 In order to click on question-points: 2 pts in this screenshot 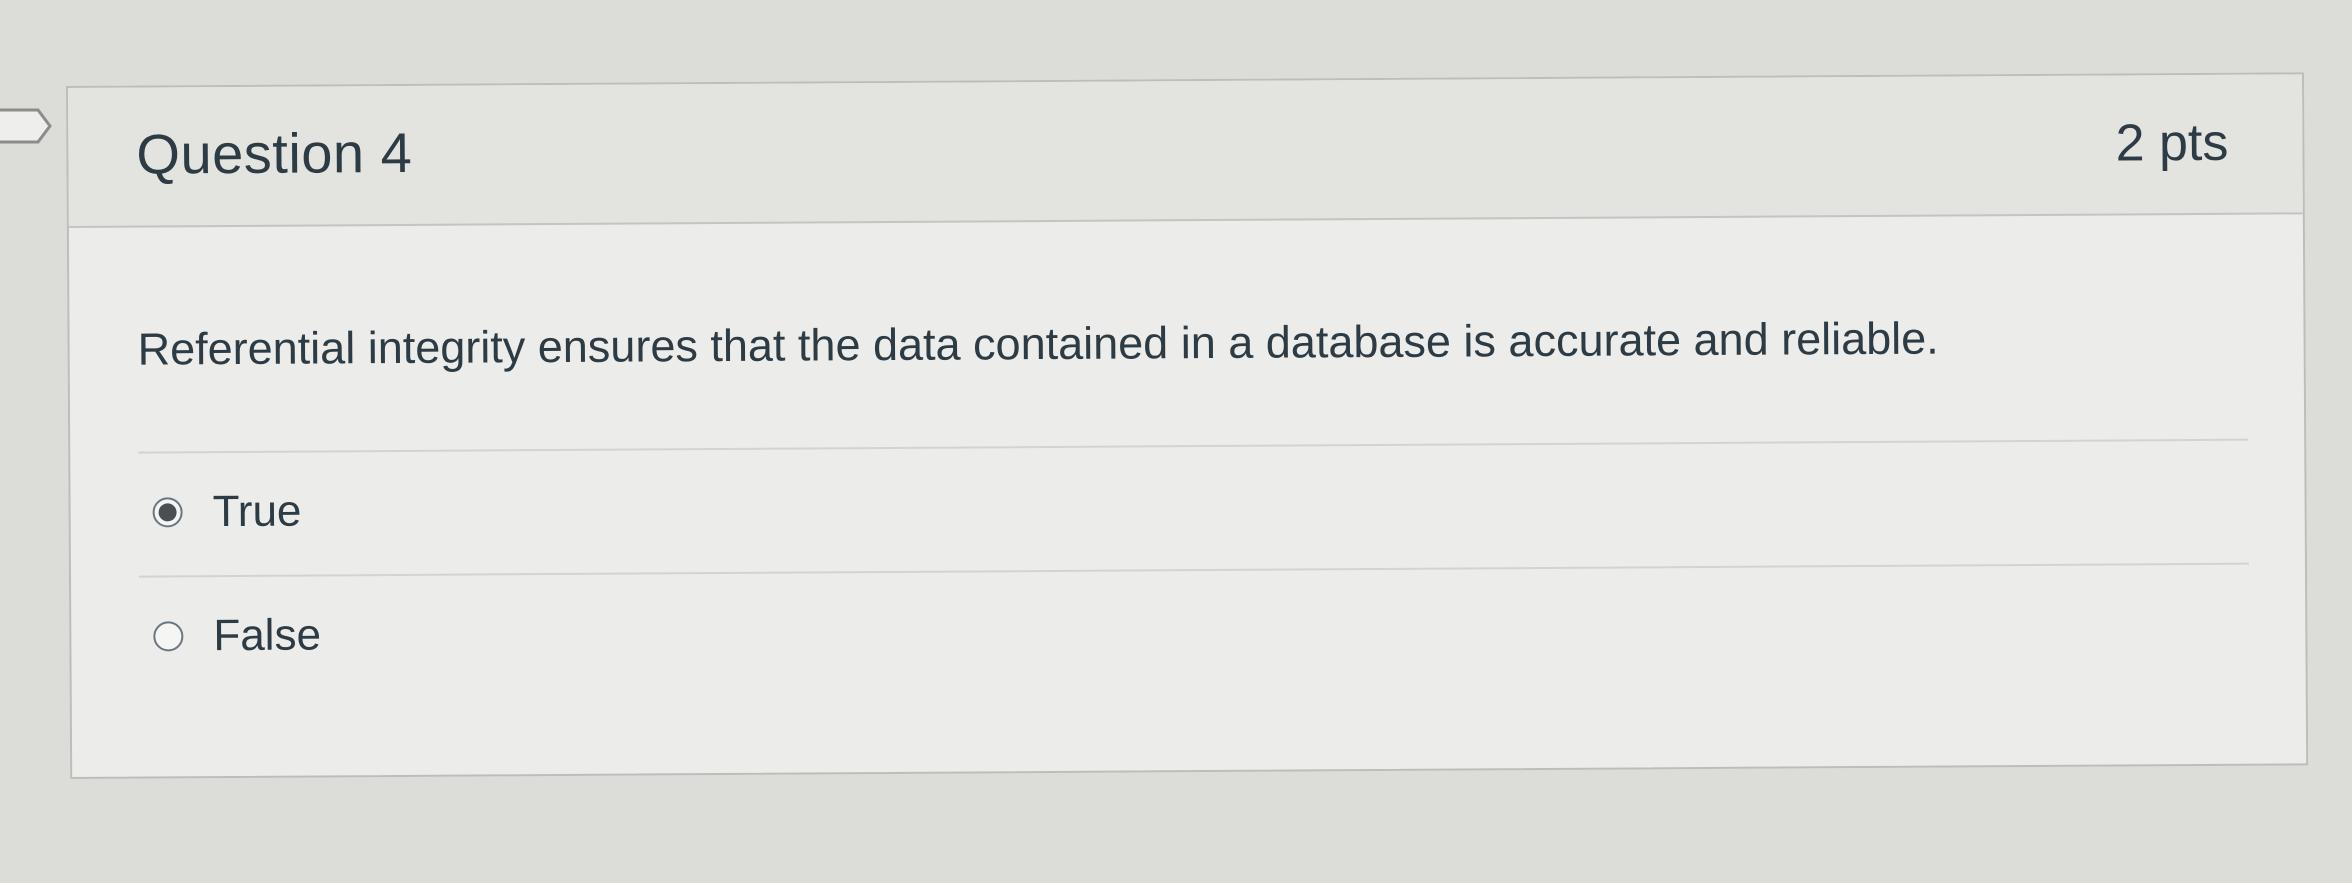, I will do `click(2172, 143)`.